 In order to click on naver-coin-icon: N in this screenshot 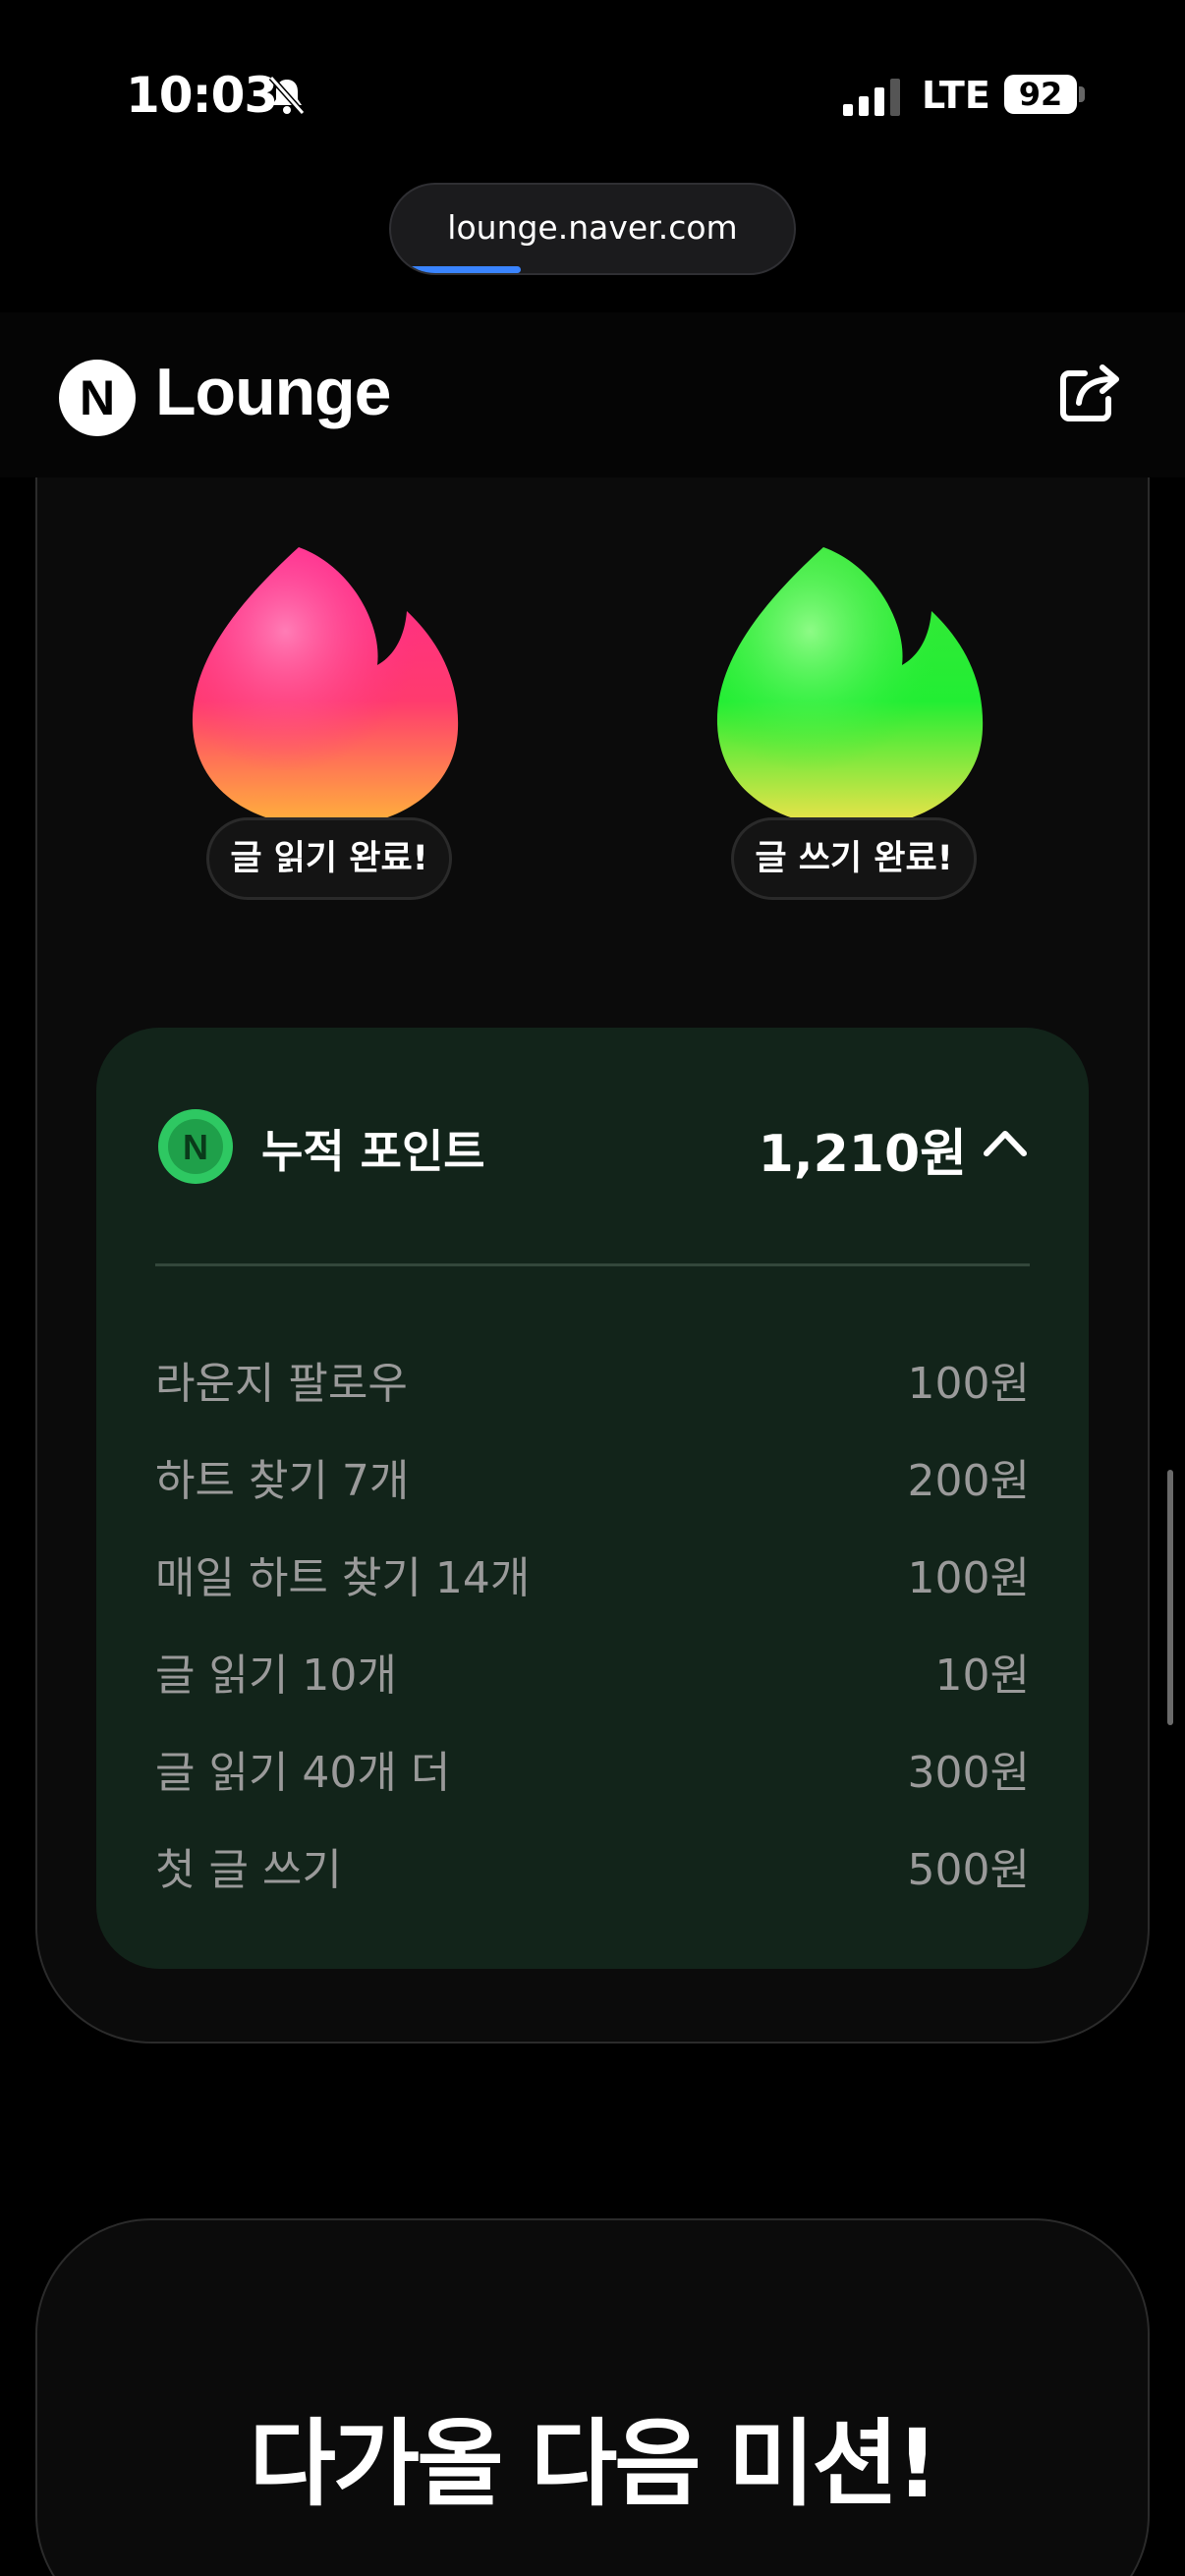, I will do `click(196, 1146)`.